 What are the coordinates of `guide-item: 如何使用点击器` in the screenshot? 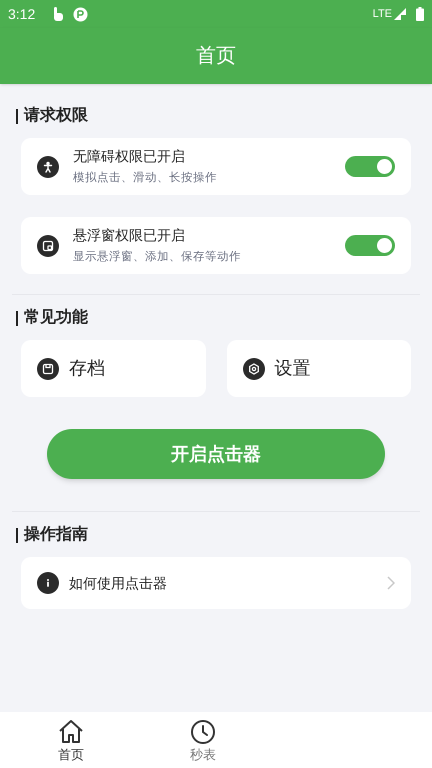 It's located at (216, 583).